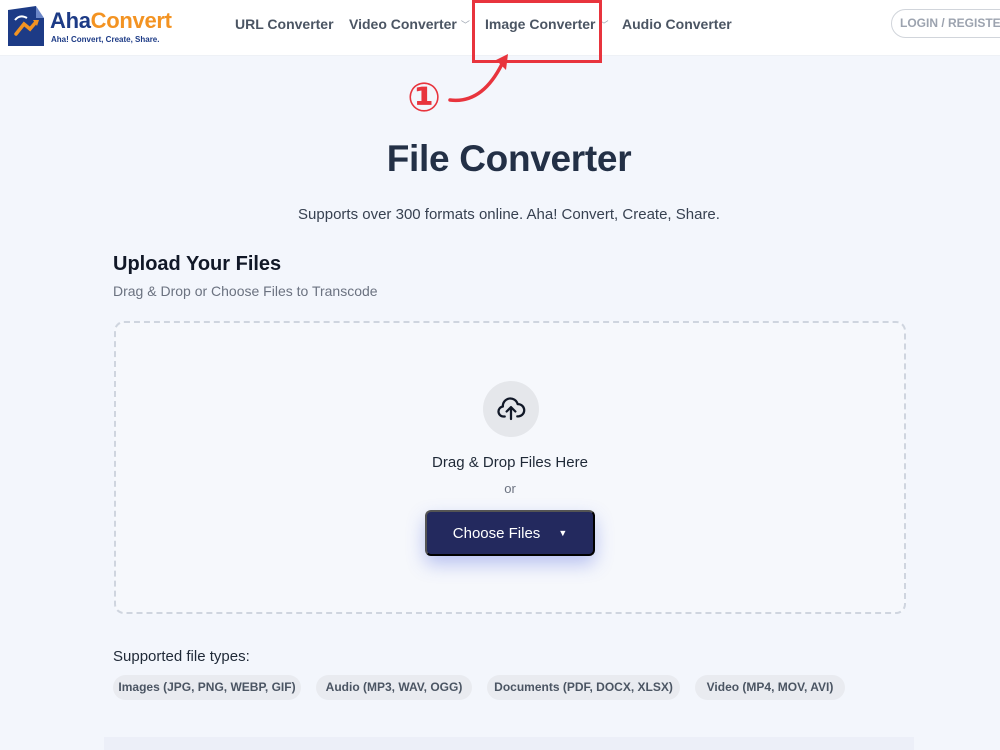  What do you see at coordinates (284, 24) in the screenshot?
I see `nav-url-converter: URL Converter` at bounding box center [284, 24].